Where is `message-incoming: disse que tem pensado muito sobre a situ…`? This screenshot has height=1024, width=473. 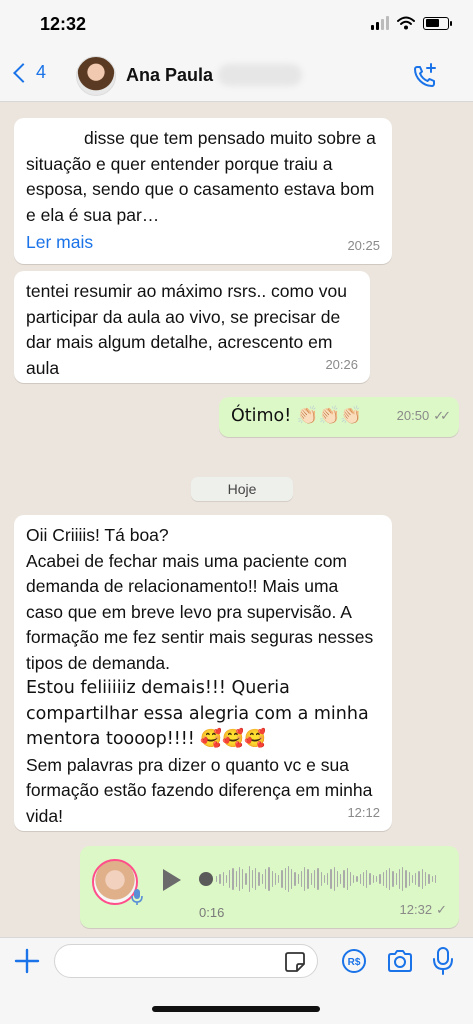
message-incoming: disse que tem pensado muito sobre a situ… is located at coordinates (203, 191).